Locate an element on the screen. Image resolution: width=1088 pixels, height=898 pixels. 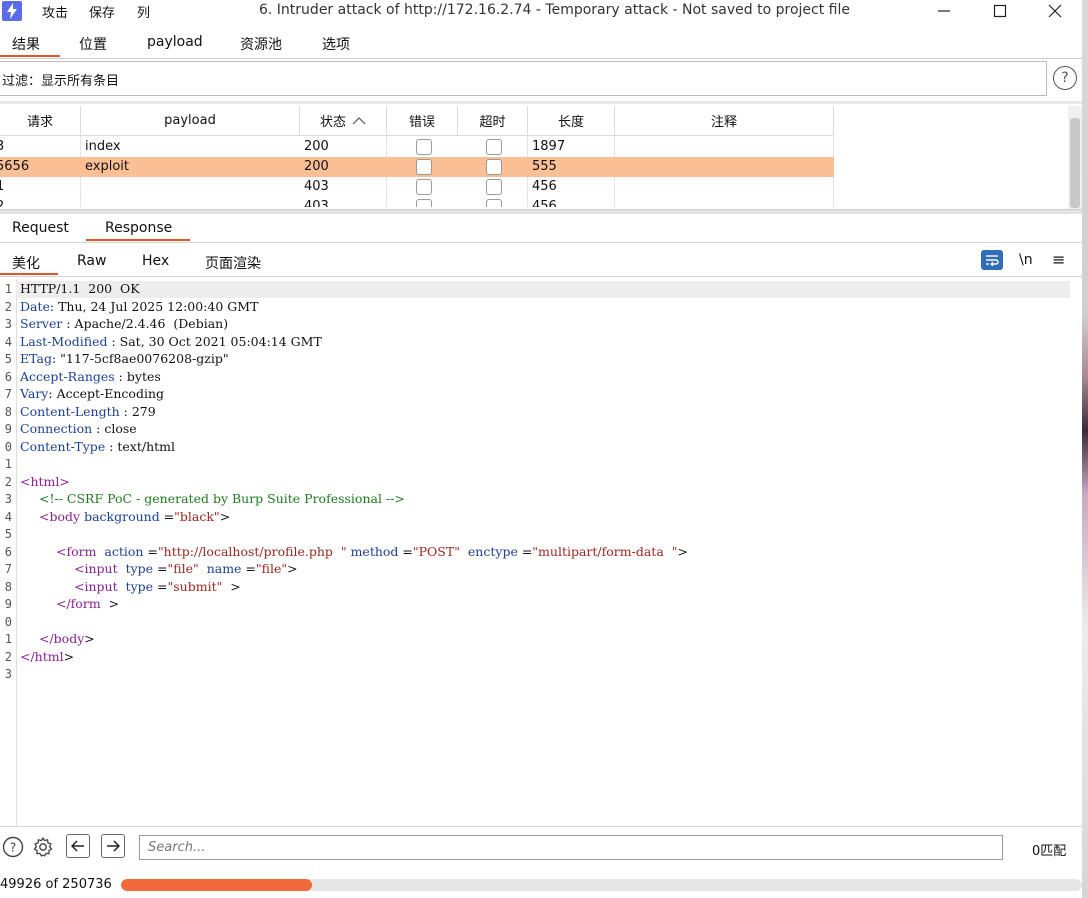
maximize-button is located at coordinates (1000, 11).